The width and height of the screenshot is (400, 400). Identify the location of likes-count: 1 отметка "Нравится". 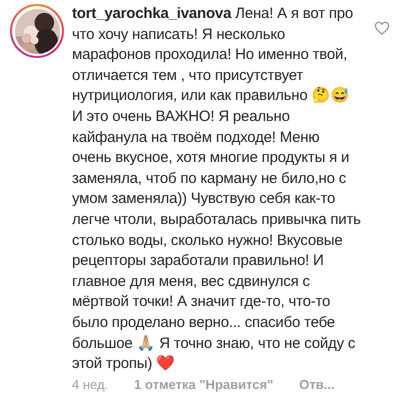
(204, 384).